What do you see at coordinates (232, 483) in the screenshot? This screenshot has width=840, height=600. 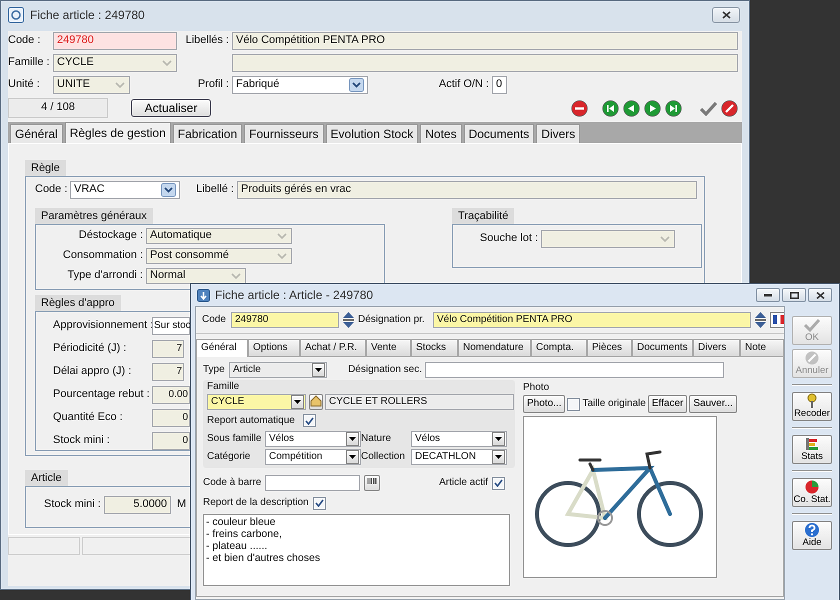 I see `field-label: Code à barre` at bounding box center [232, 483].